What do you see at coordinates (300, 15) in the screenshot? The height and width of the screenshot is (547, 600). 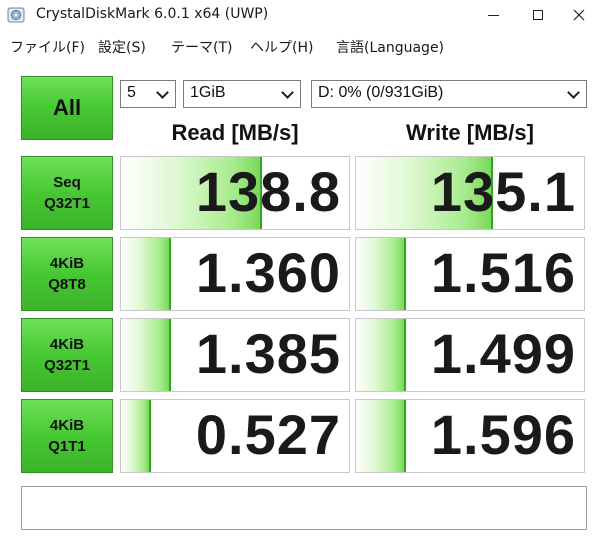 I see `title-bar: CrystalDiskMark 6.0.1 x64 (UWP)` at bounding box center [300, 15].